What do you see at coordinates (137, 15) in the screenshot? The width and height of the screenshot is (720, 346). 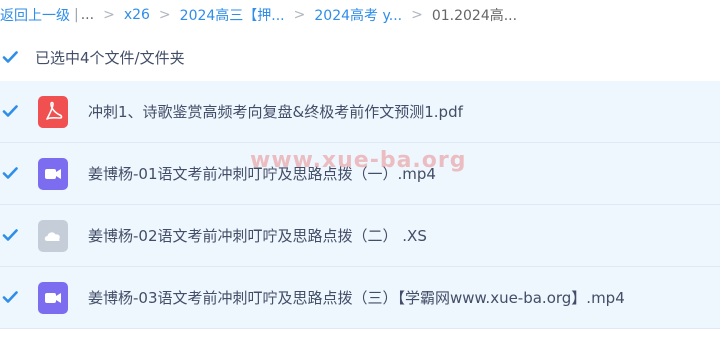 I see `breadcrumb-item: x26` at bounding box center [137, 15].